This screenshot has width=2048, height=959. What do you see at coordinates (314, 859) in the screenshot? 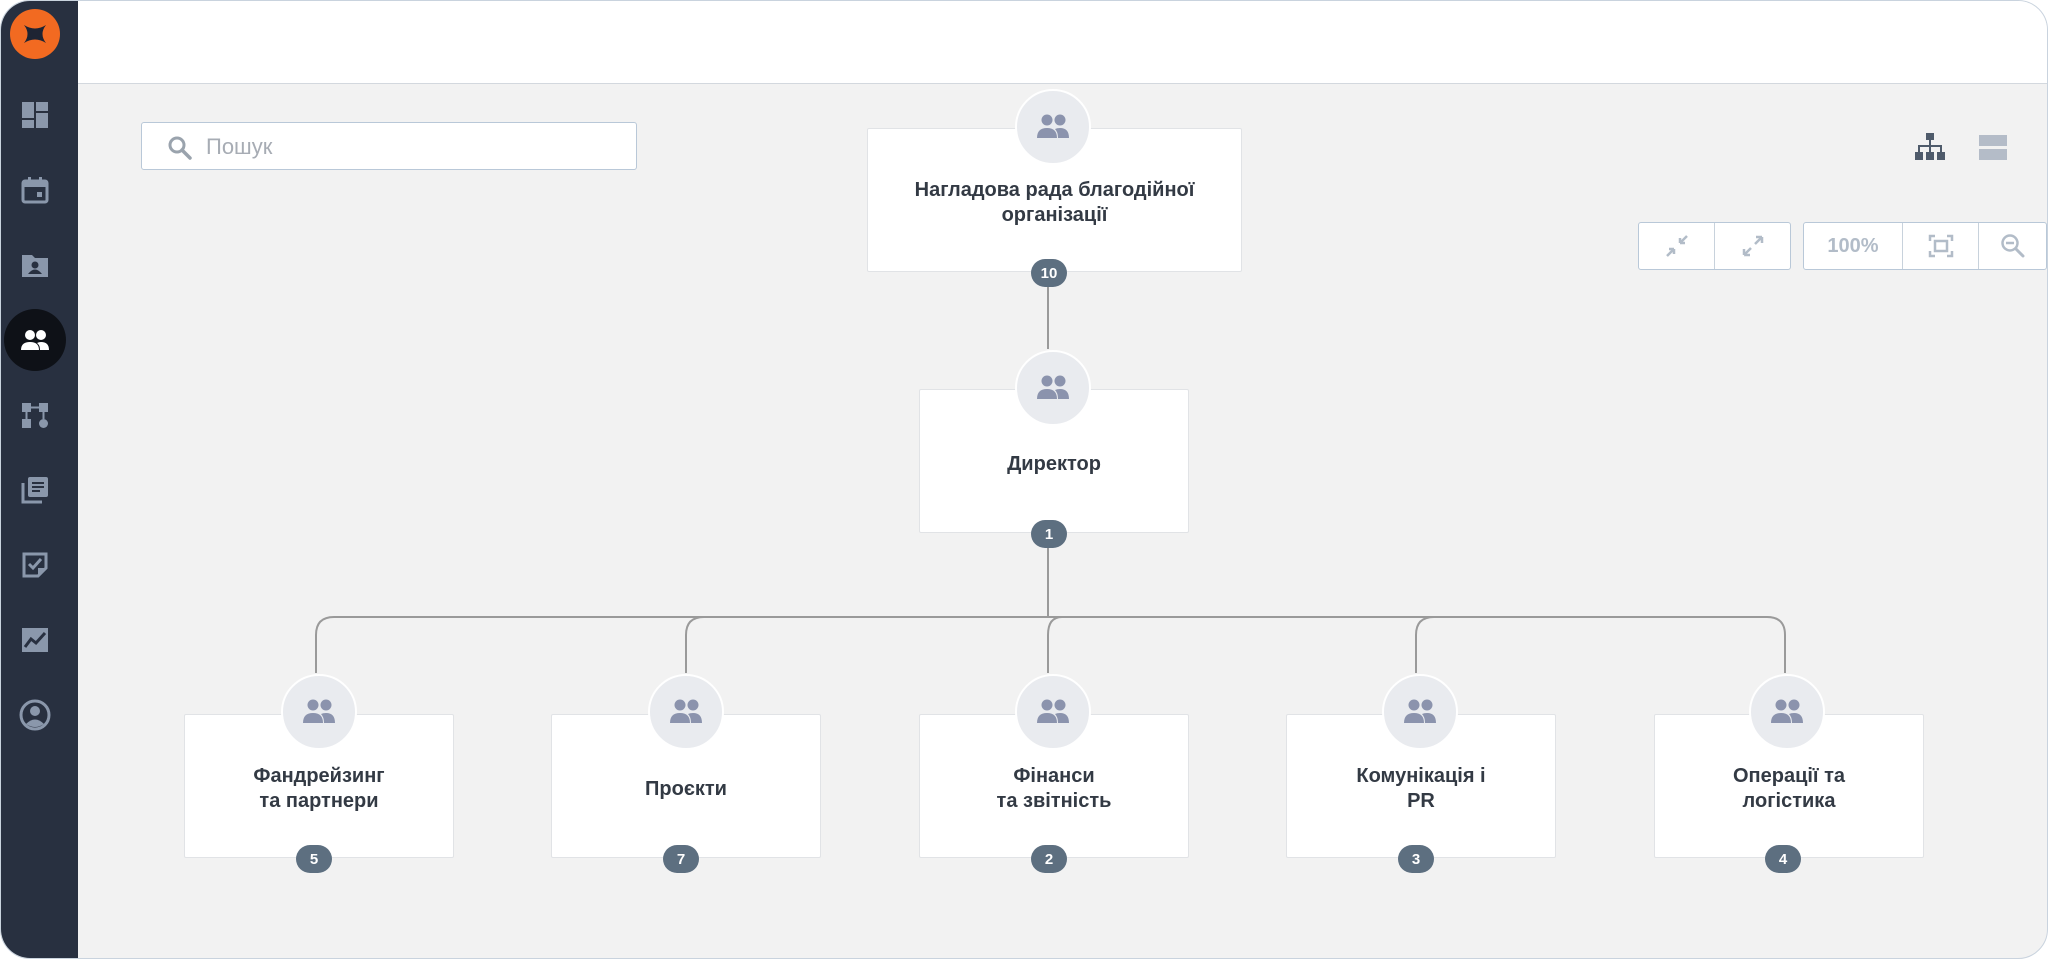
I see `member-count-badge: 5` at bounding box center [314, 859].